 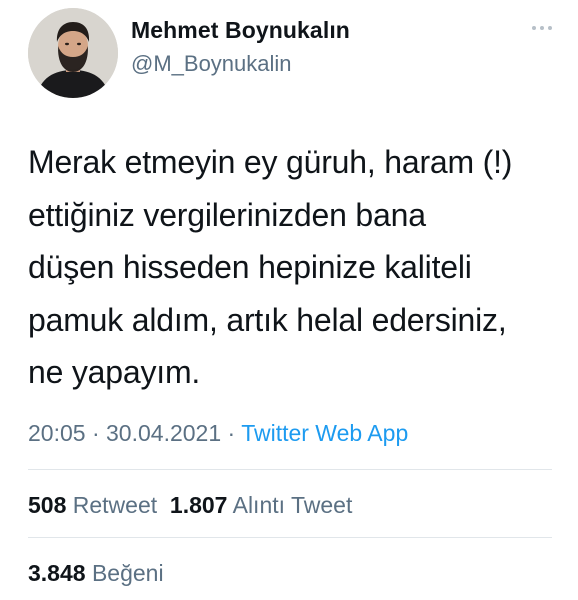 What do you see at coordinates (267, 319) in the screenshot?
I see `tweet-line: pamuk aldım, artık helal edersiniz,` at bounding box center [267, 319].